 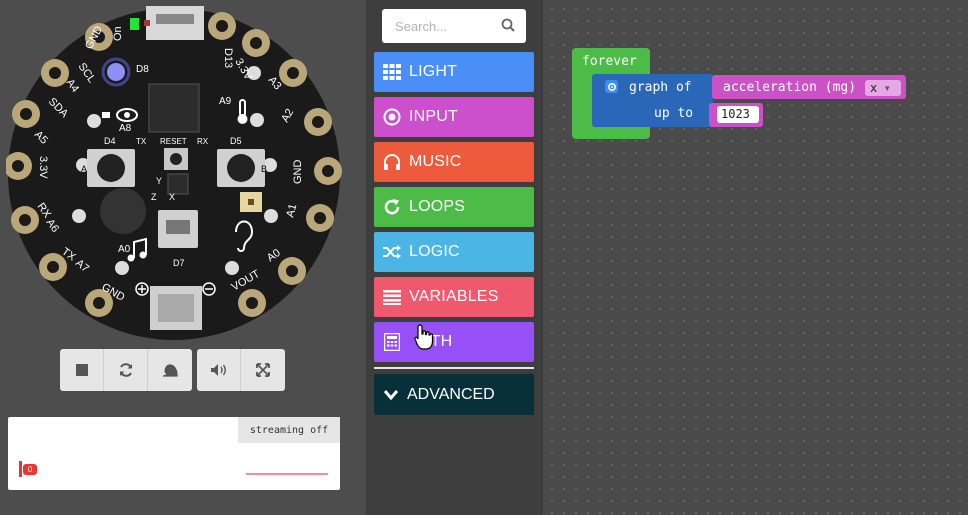 What do you see at coordinates (609, 61) in the screenshot?
I see `forever-label: forever` at bounding box center [609, 61].